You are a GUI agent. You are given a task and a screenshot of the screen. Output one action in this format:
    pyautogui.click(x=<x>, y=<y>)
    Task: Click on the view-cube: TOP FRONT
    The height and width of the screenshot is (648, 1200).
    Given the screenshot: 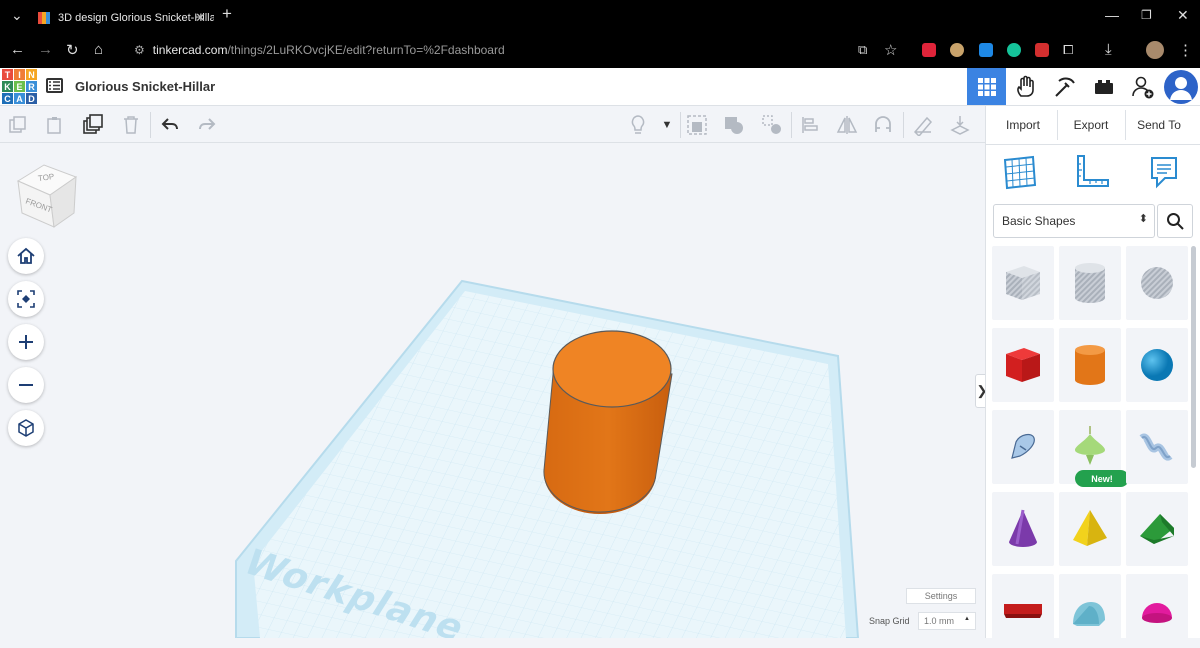 What is the action you would take?
    pyautogui.click(x=47, y=193)
    